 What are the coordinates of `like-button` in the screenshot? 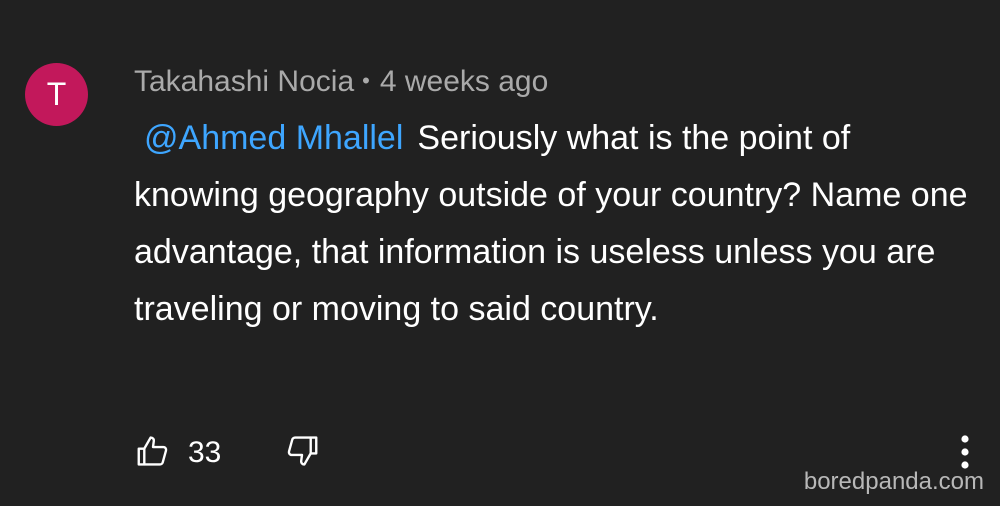 It's located at (153, 453).